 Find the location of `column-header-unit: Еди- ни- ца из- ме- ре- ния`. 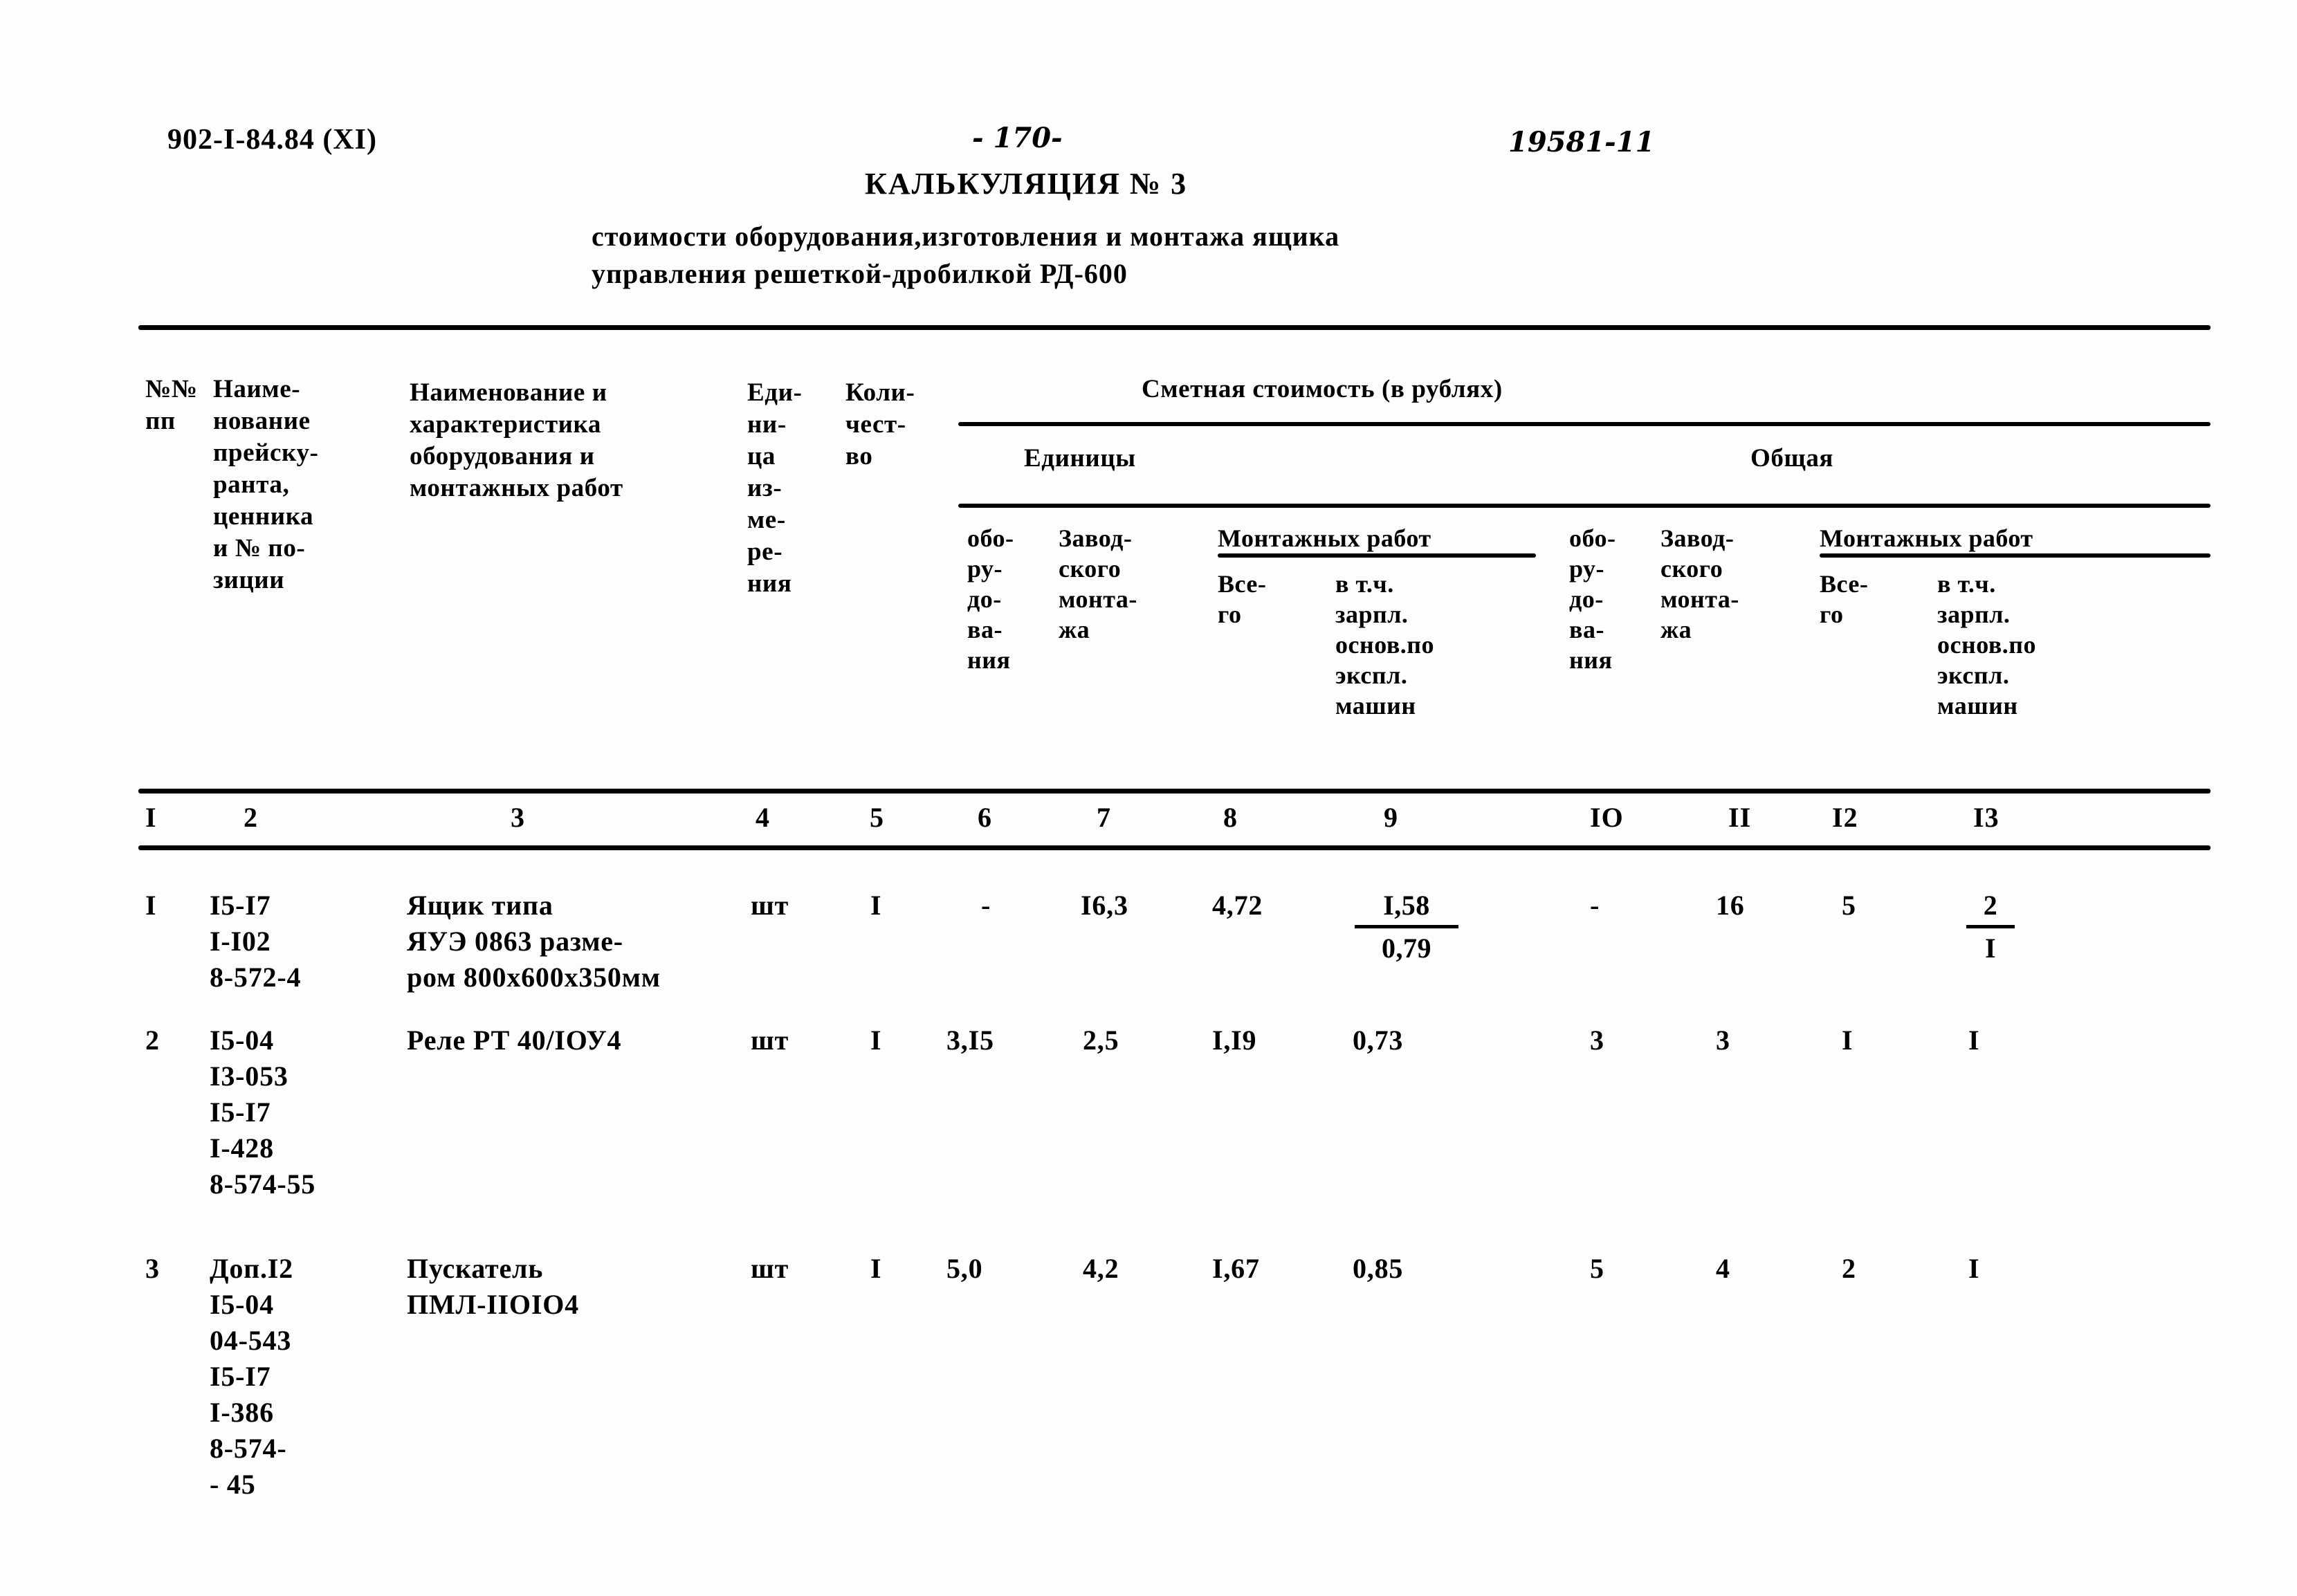

column-header-unit: Еди- ни- ца из- ме- ре- ния is located at coordinates (775, 488).